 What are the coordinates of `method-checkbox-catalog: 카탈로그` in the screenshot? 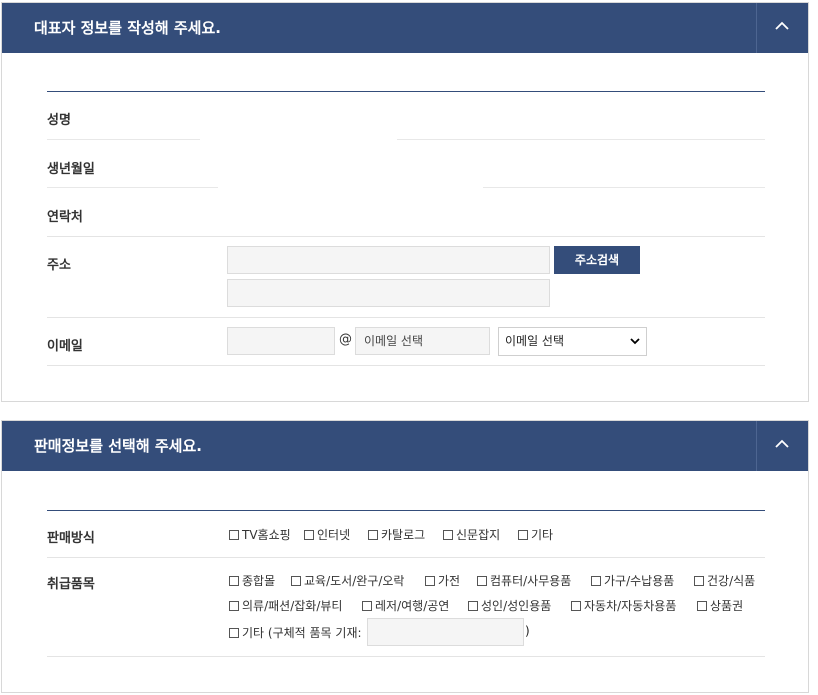 It's located at (396, 534).